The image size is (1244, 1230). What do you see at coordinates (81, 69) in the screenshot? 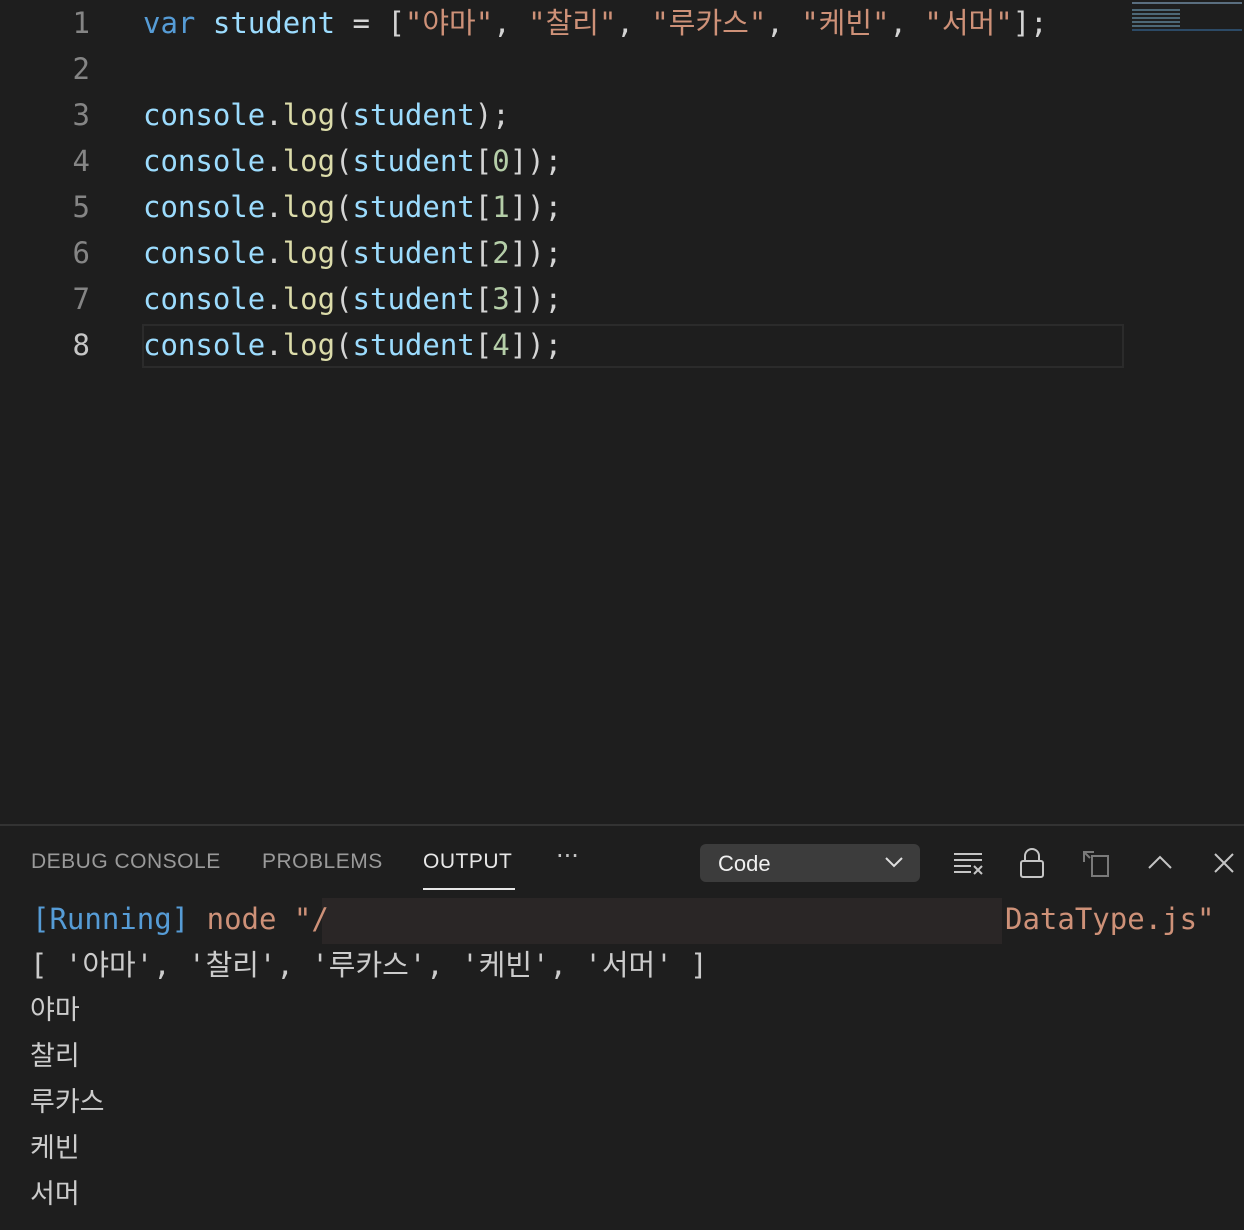
I see `line-number: 2` at bounding box center [81, 69].